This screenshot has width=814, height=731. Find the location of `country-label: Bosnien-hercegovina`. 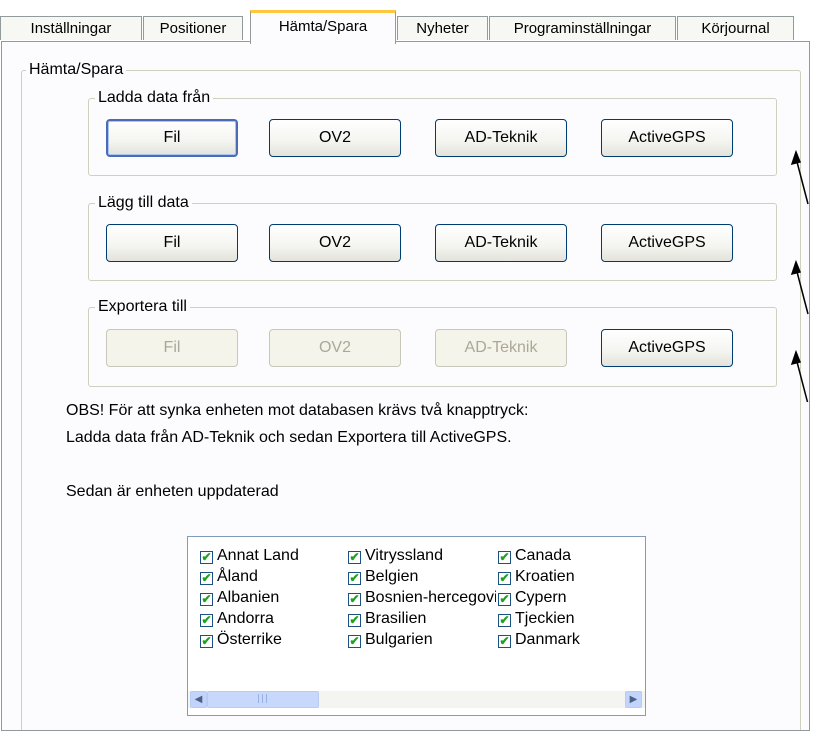

country-label: Bosnien-hercegovina is located at coordinates (430, 597).